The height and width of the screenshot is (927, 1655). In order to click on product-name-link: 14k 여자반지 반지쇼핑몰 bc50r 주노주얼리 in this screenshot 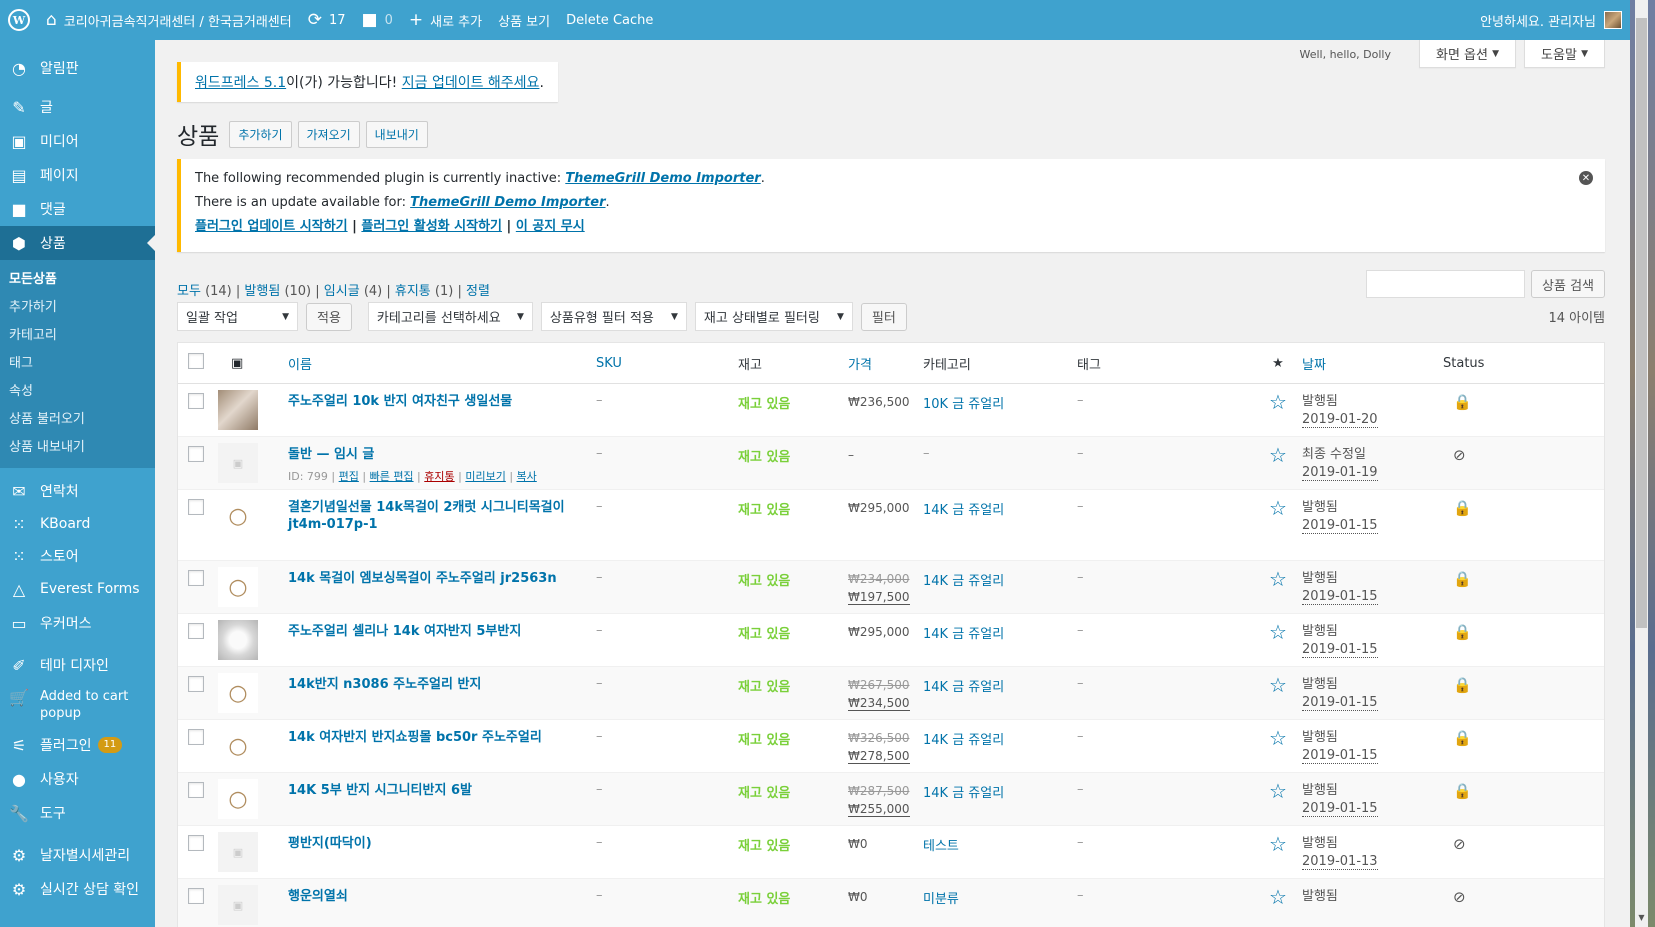, I will do `click(415, 737)`.